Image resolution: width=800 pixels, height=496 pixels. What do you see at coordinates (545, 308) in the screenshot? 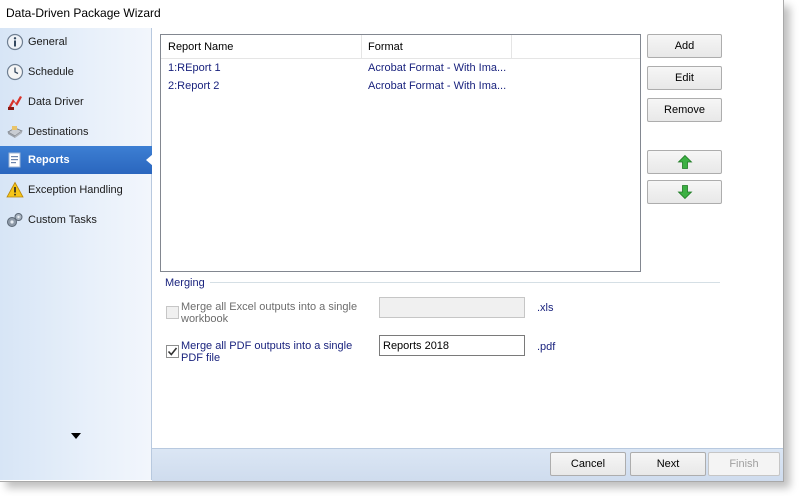
I see `excel-extension: .xls` at bounding box center [545, 308].